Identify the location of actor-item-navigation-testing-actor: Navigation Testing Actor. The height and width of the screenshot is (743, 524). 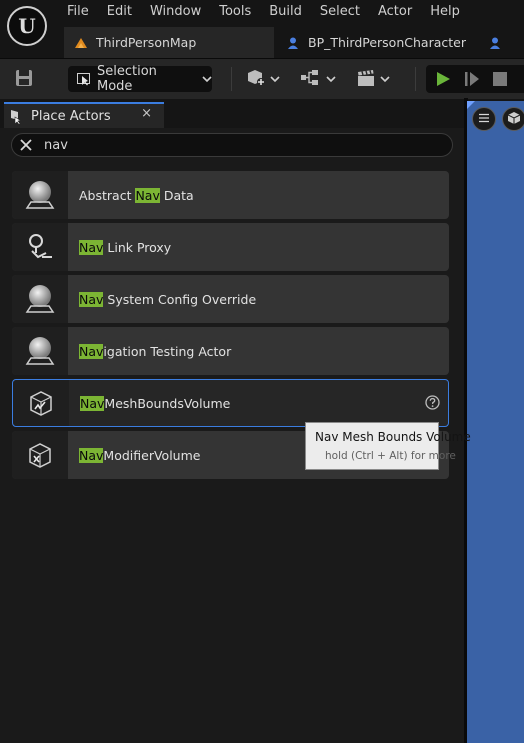
(230, 351).